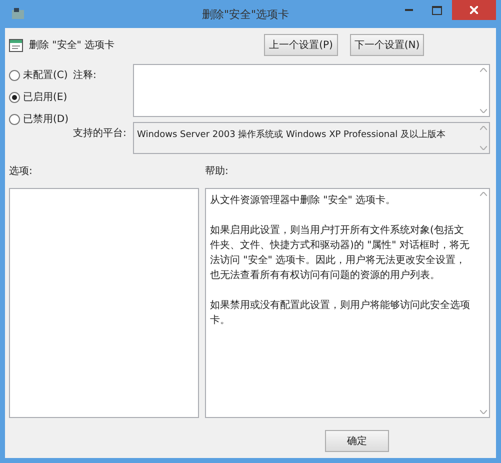 The width and height of the screenshot is (501, 463). I want to click on close-button, so click(474, 10).